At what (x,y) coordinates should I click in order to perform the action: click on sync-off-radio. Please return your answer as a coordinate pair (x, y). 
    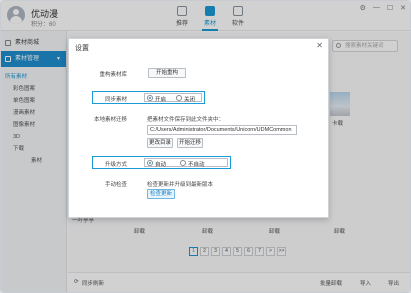
    Looking at the image, I should click on (179, 98).